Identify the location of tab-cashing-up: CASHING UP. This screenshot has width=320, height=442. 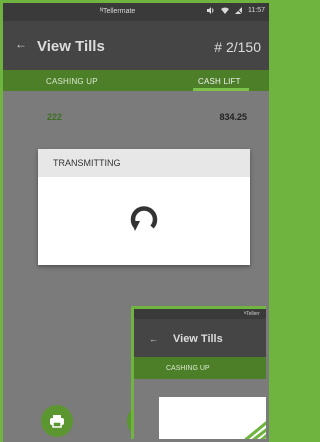
(72, 81).